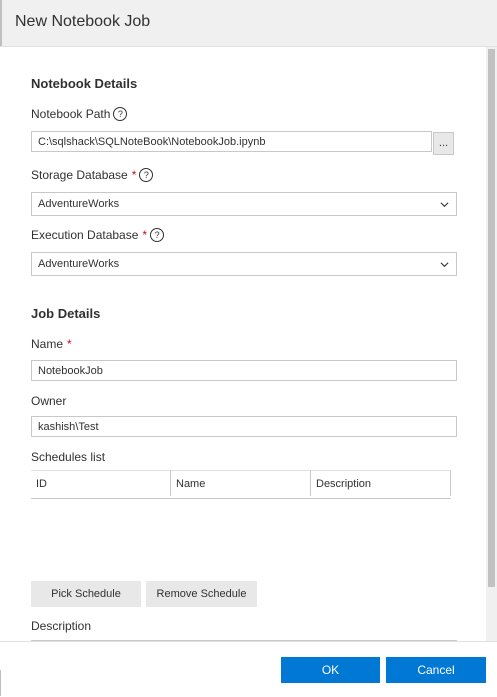 The image size is (497, 697). I want to click on name-label: Name *, so click(51, 344).